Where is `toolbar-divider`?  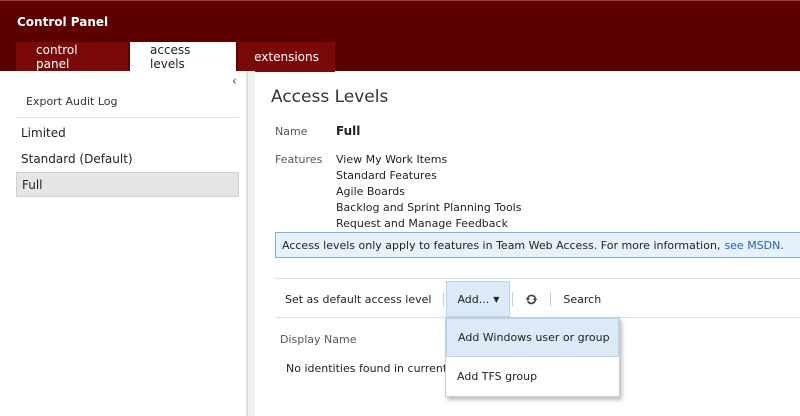 toolbar-divider is located at coordinates (537, 278).